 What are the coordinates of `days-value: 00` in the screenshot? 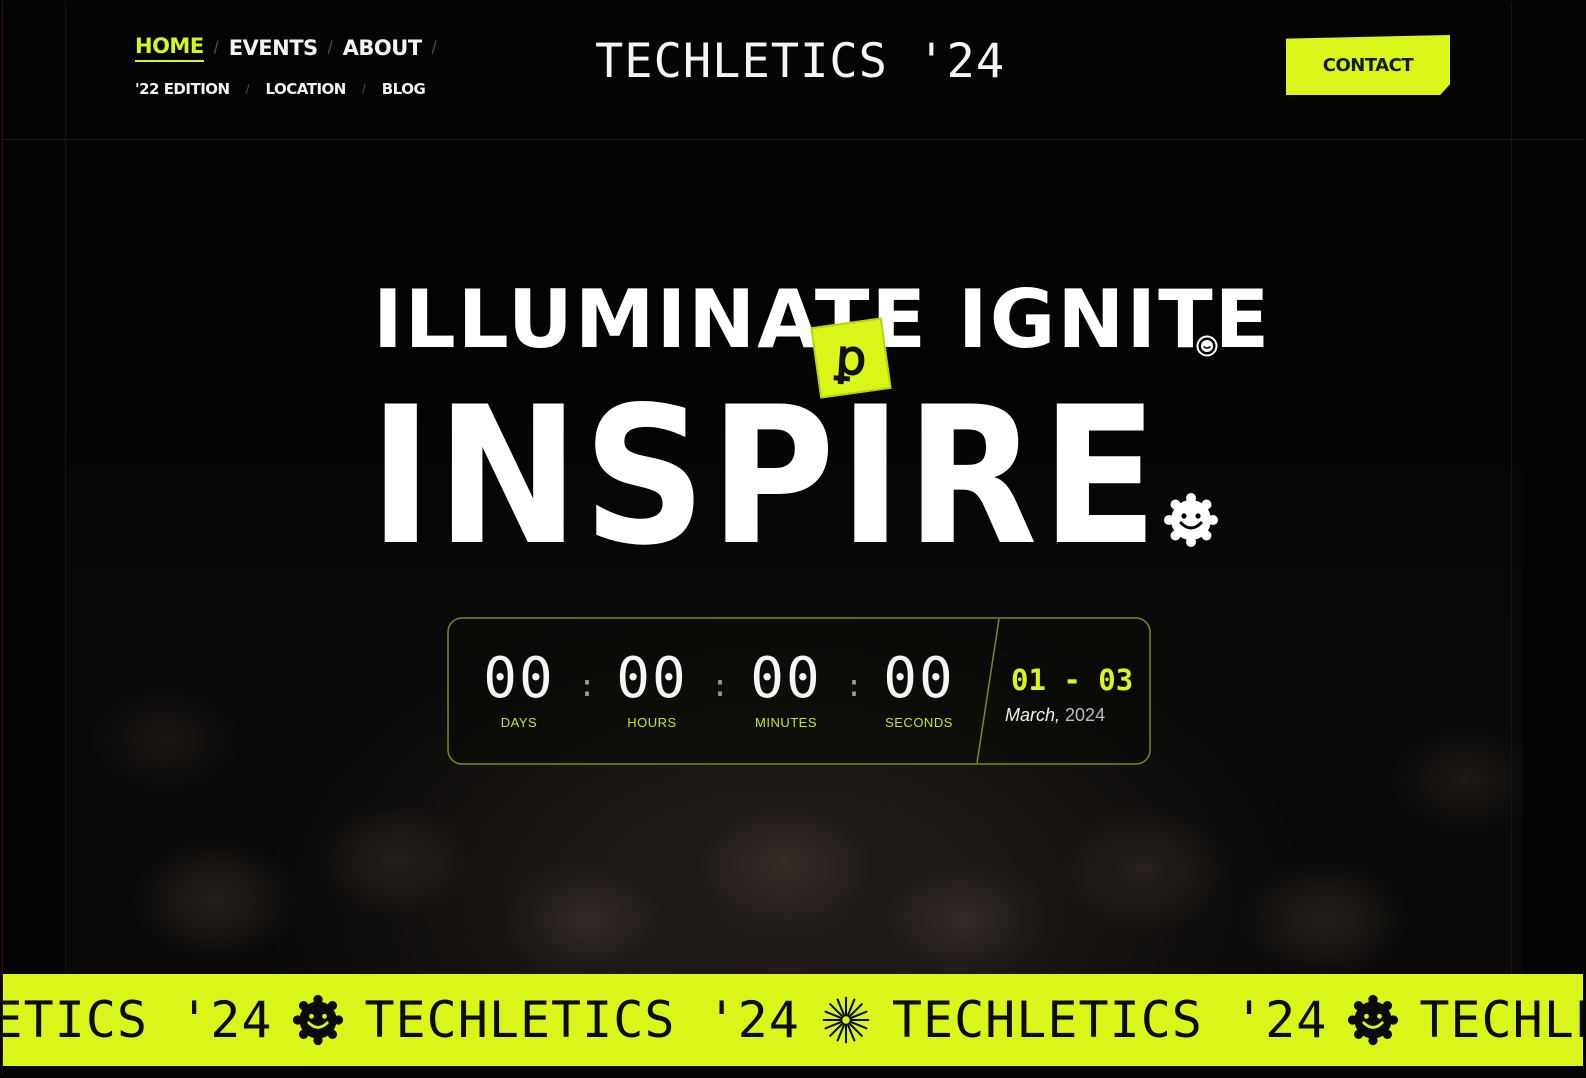 It's located at (519, 678).